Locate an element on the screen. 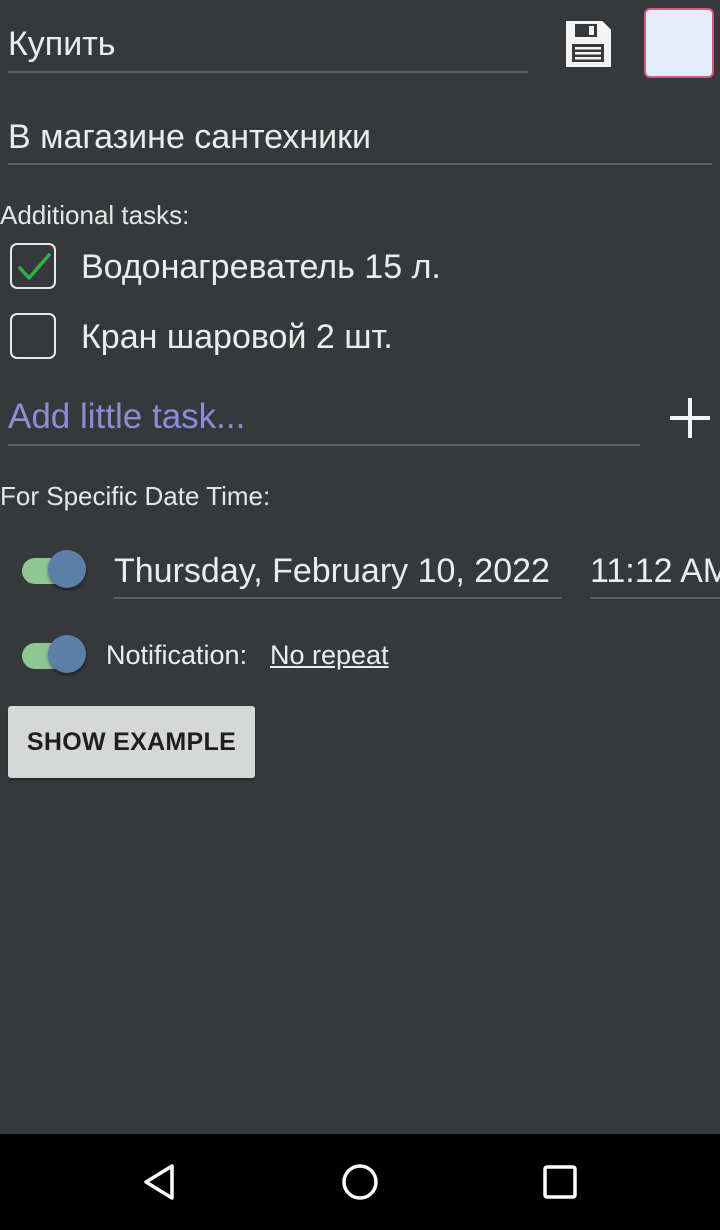 The width and height of the screenshot is (720, 1230). task-label: Водонагреватель 15 л. is located at coordinates (261, 267).